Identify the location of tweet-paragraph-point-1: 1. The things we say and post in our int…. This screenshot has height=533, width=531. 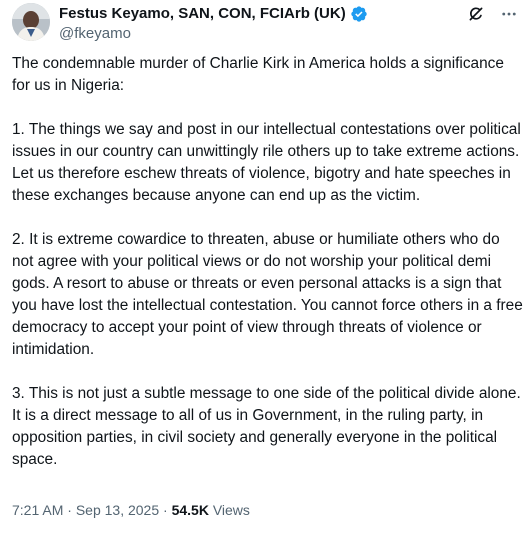
(266, 162).